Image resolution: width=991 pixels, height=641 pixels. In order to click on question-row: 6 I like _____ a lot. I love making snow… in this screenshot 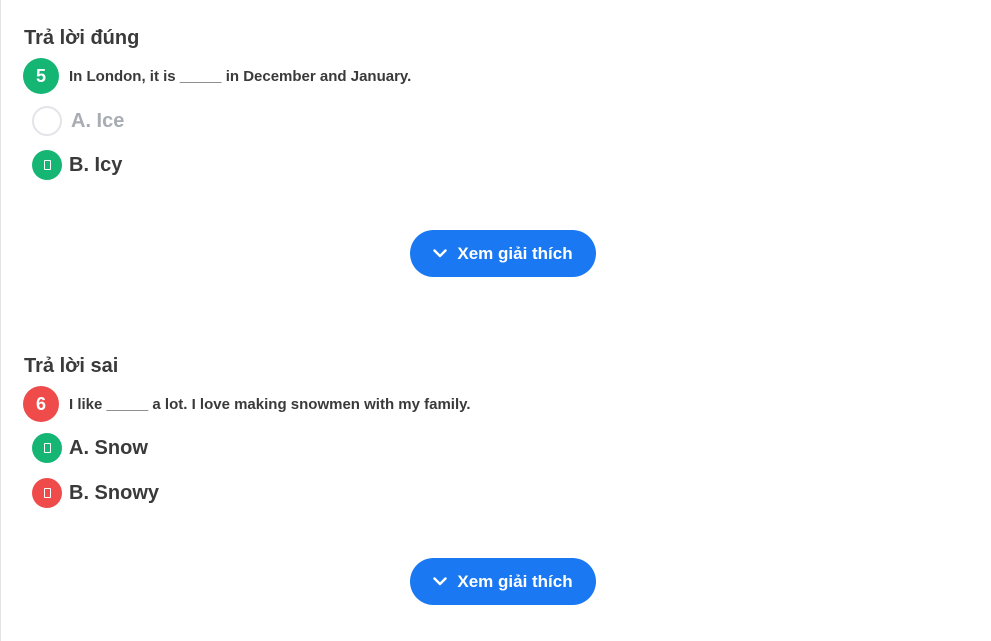, I will do `click(247, 404)`.